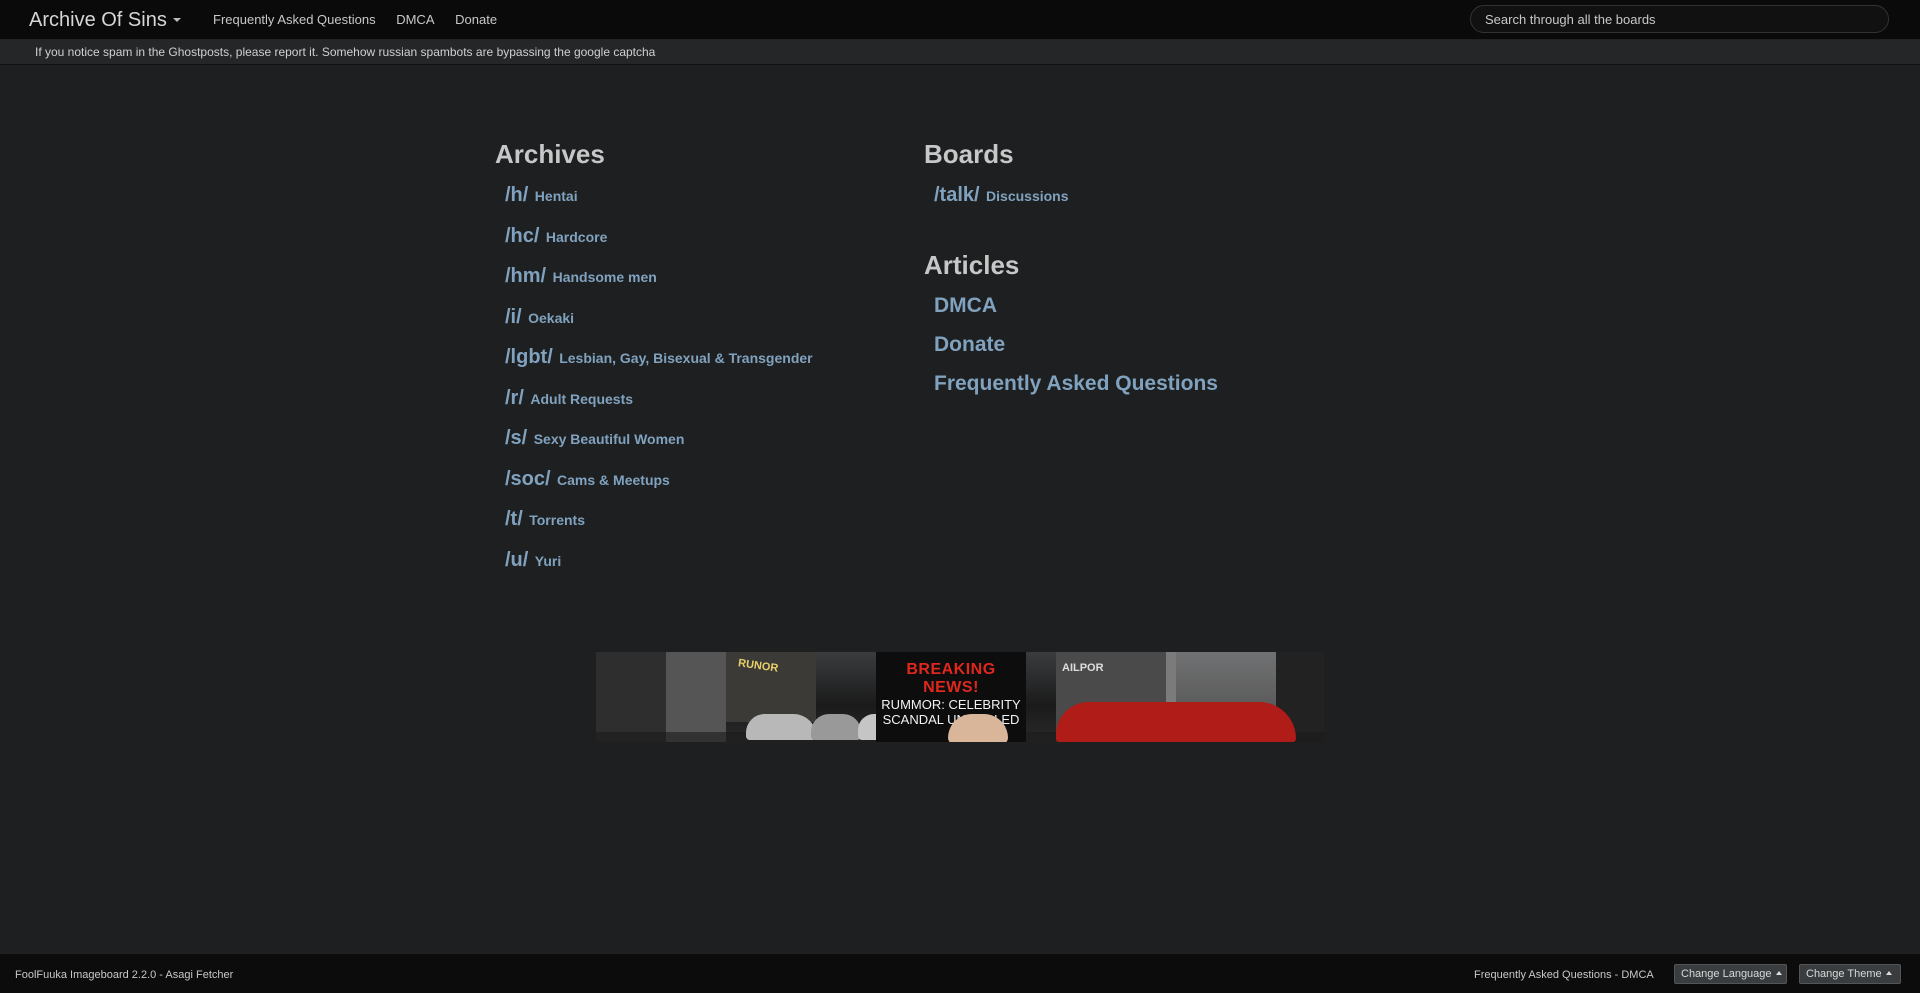 The width and height of the screenshot is (1920, 993). What do you see at coordinates (710, 322) in the screenshot?
I see `board-item-i: /i/ Oekaki` at bounding box center [710, 322].